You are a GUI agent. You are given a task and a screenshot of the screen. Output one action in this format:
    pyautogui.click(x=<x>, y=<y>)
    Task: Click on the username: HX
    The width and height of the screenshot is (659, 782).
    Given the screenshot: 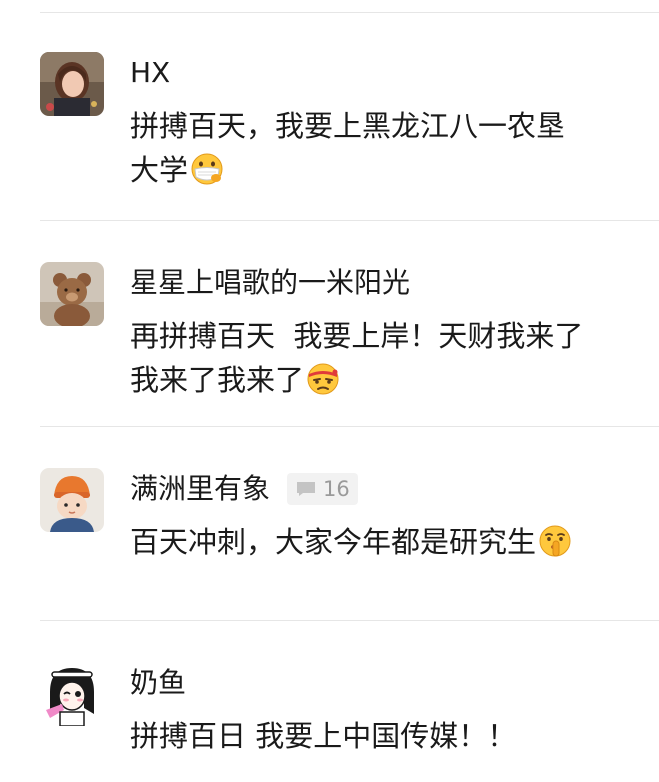 What is the action you would take?
    pyautogui.click(x=150, y=73)
    